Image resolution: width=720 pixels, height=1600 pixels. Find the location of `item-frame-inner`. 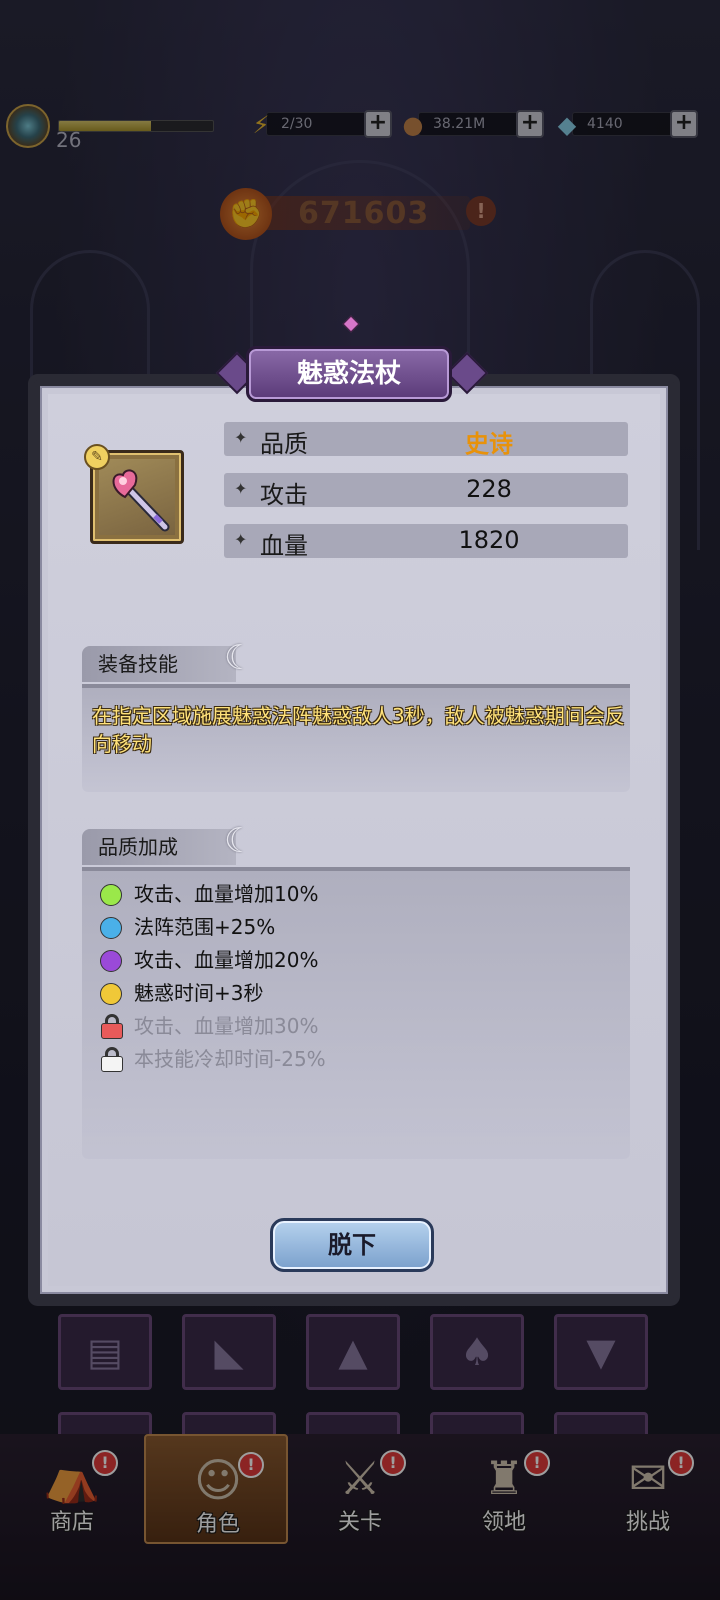

item-frame-inner is located at coordinates (137, 497).